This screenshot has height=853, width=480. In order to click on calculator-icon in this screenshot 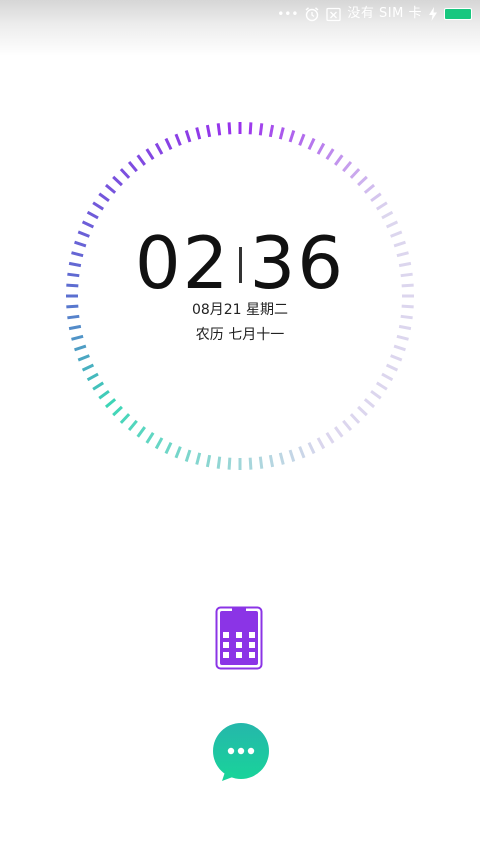, I will do `click(239, 638)`.